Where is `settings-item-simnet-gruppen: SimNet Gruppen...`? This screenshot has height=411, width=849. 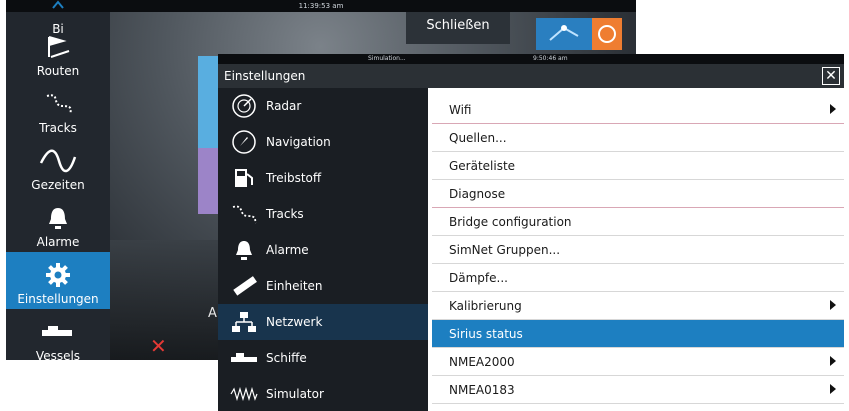 settings-item-simnet-gruppen: SimNet Gruppen... is located at coordinates (638, 250).